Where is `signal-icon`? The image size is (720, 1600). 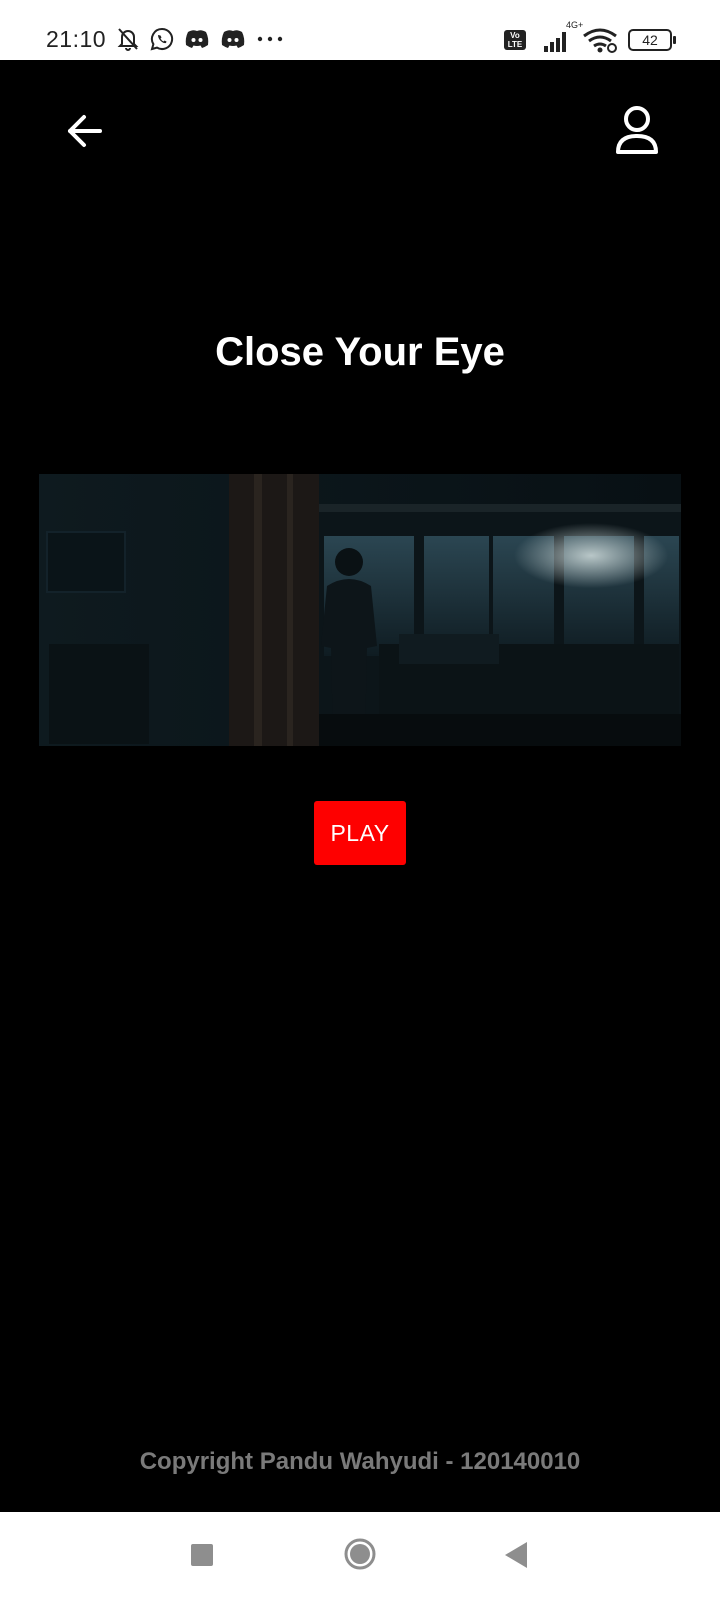
signal-icon is located at coordinates (555, 42).